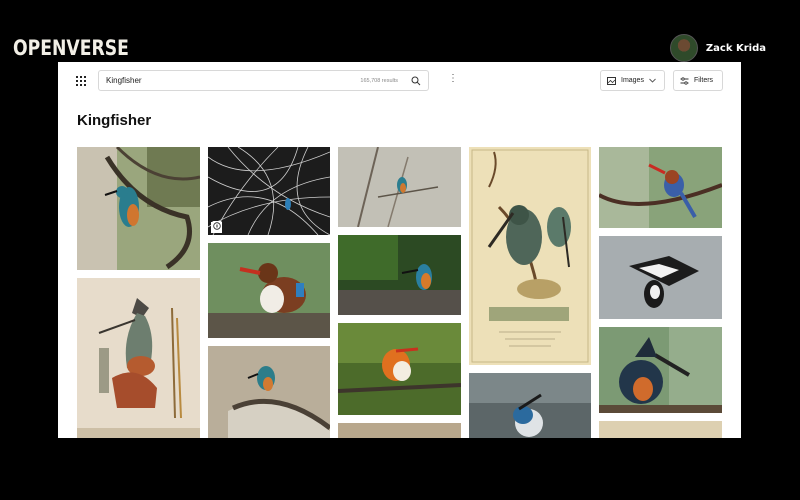 This screenshot has height=500, width=800. I want to click on search-icon, so click(416, 81).